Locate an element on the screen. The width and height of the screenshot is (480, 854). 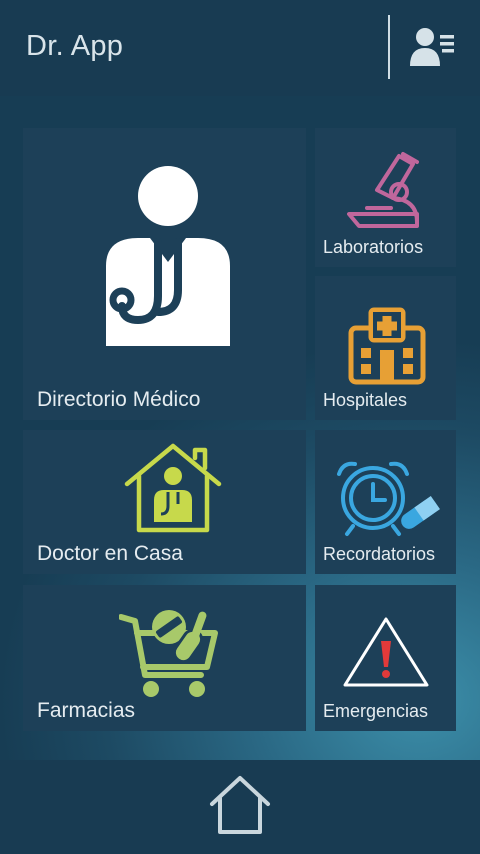
tile-label: Hospitales is located at coordinates (365, 400).